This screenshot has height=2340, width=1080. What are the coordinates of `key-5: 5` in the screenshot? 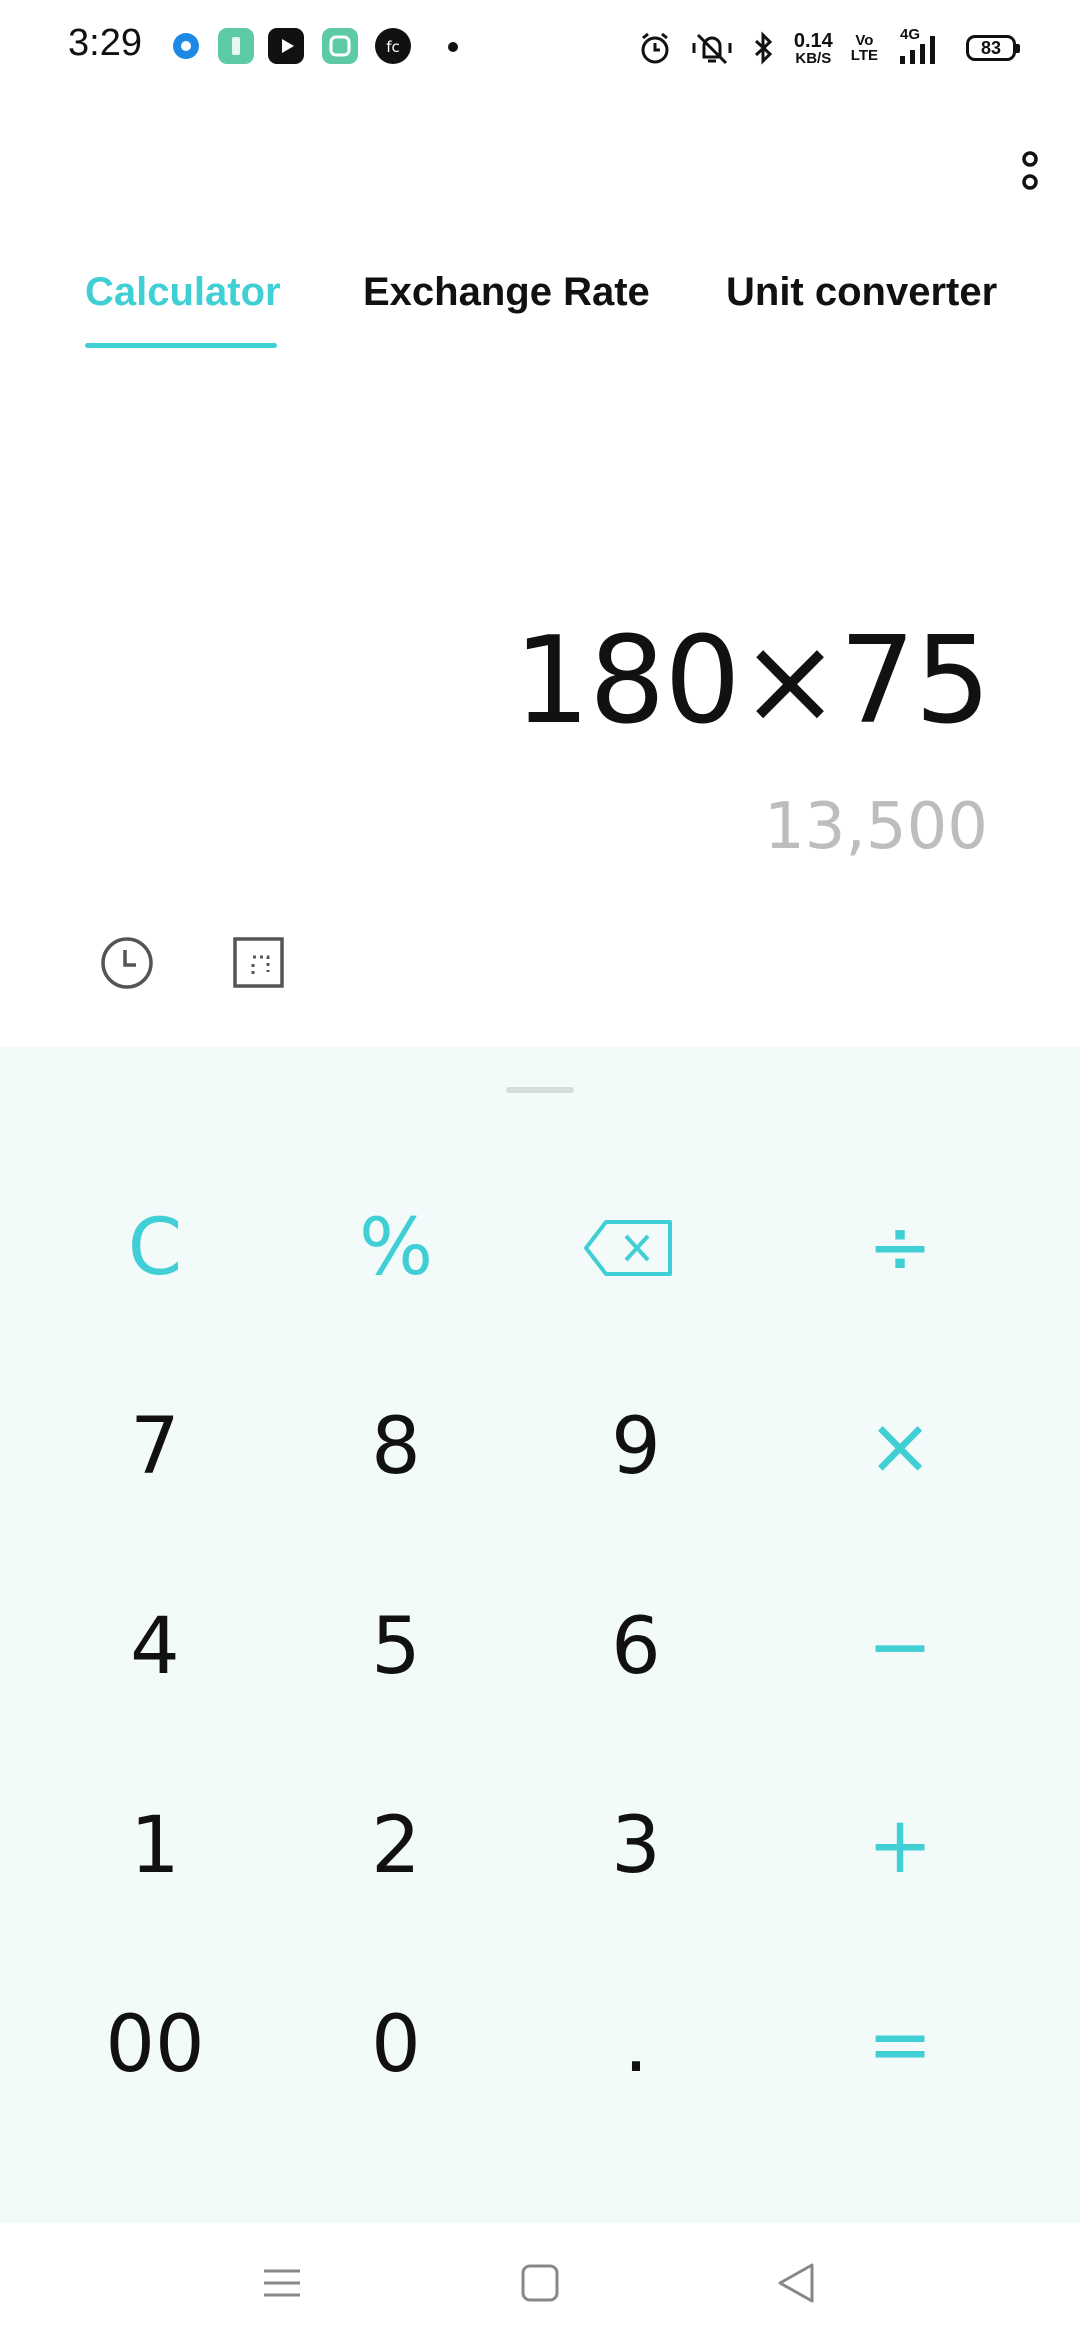 It's located at (396, 1647).